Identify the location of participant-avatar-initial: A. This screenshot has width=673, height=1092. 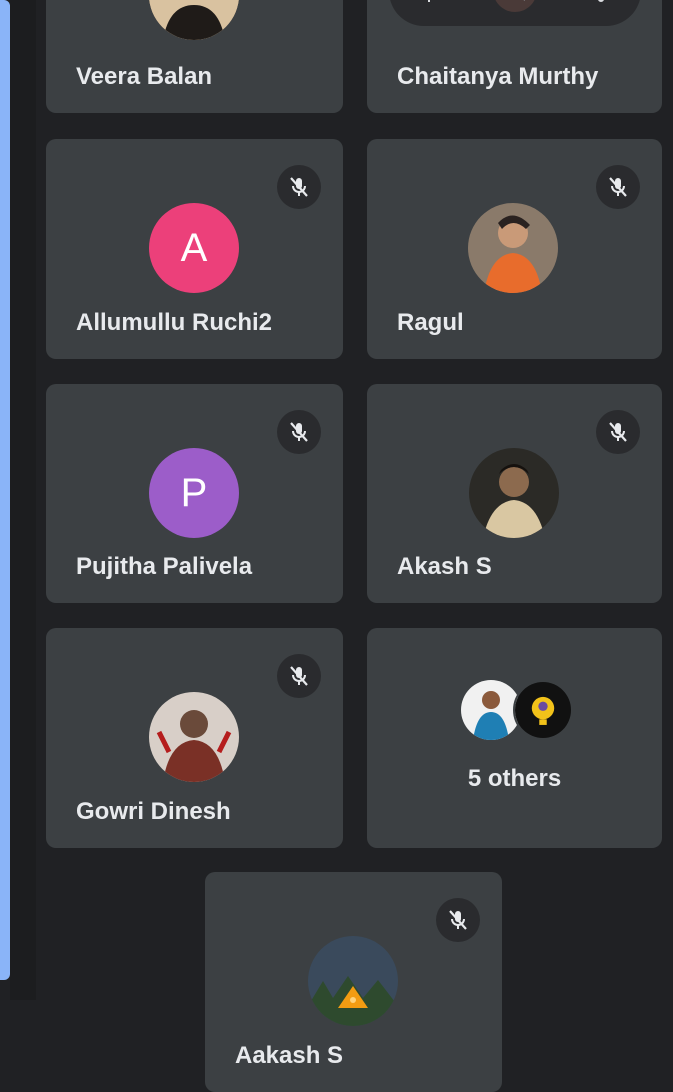
(194, 248).